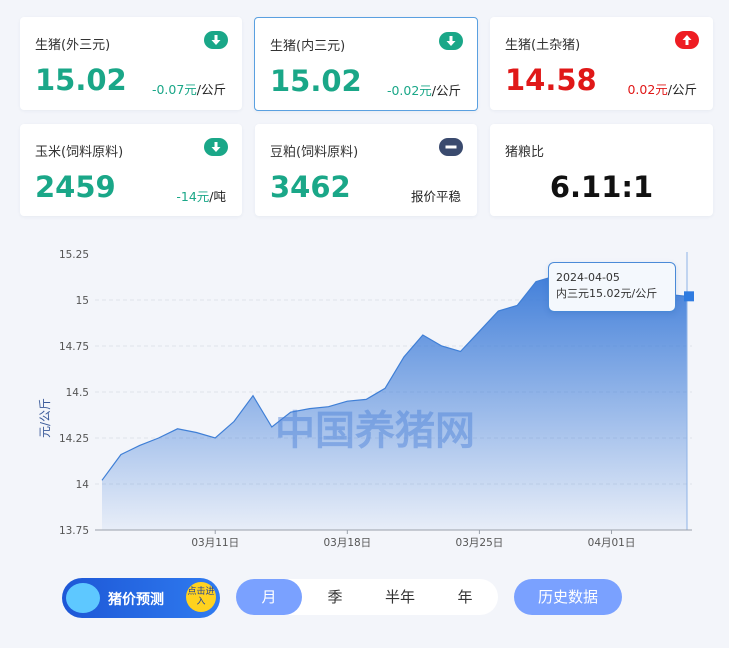 The height and width of the screenshot is (648, 729). Describe the element at coordinates (480, 543) in the screenshot. I see `x-tick-label: 03月25日` at that location.